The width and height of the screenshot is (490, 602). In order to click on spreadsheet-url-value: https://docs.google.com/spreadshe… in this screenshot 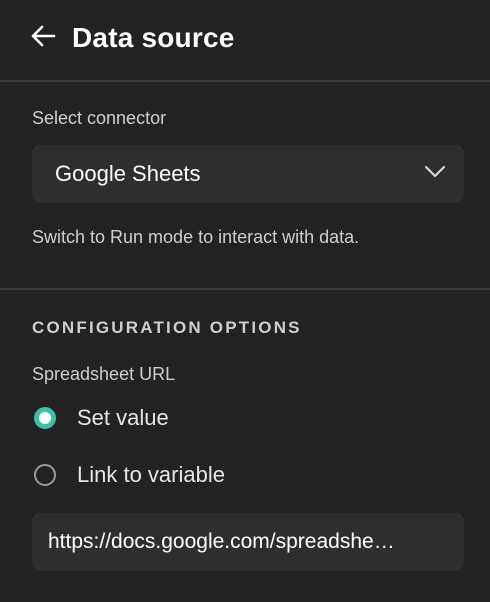, I will do `click(221, 541)`.